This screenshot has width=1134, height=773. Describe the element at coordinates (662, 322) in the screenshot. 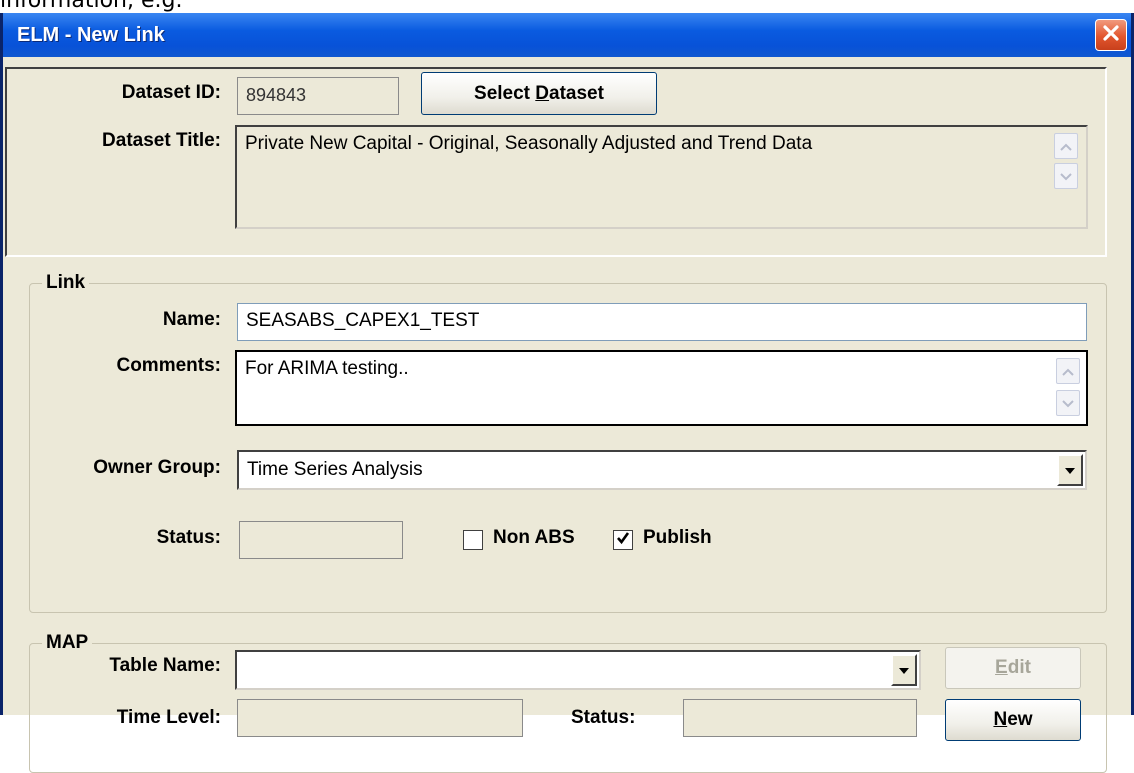

I see `name-input: SEASABS_CAPEX1_TEST` at that location.